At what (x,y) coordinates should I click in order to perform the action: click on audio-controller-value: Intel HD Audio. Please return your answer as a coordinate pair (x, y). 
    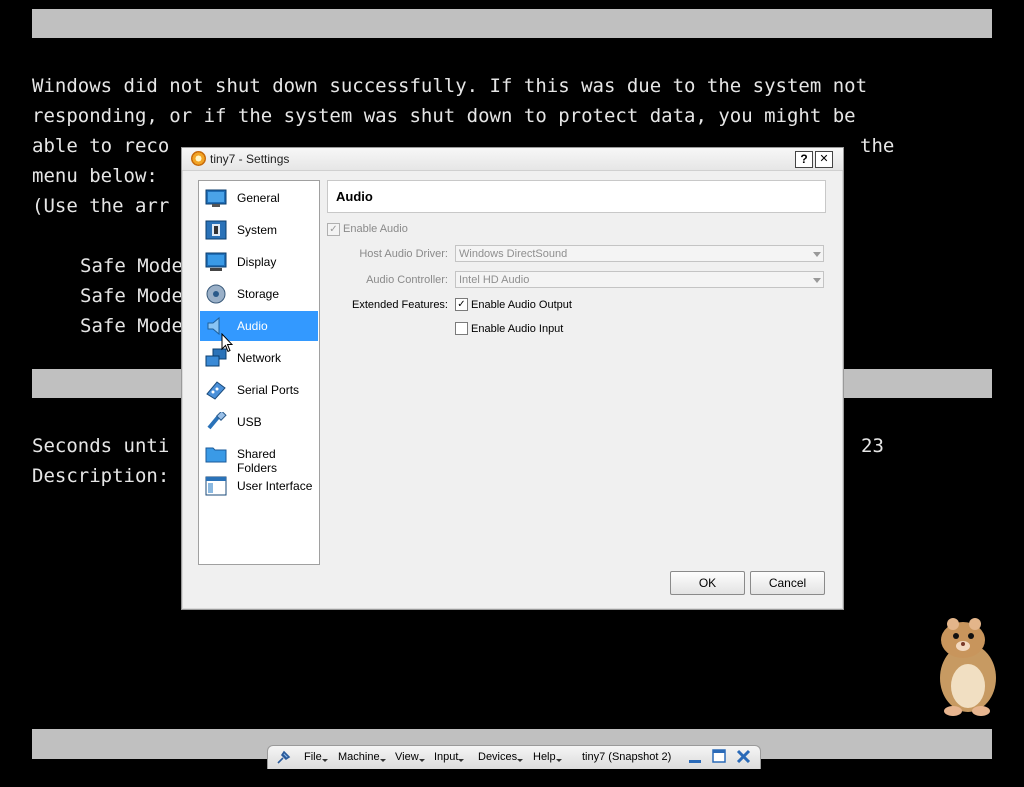
    Looking at the image, I should click on (494, 280).